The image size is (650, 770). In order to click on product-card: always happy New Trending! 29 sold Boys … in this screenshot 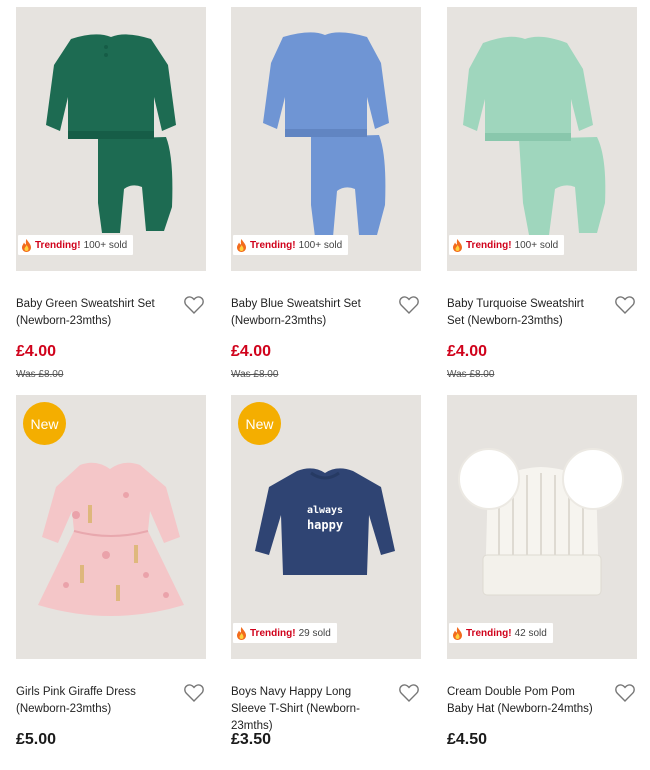, I will do `click(326, 571)`.